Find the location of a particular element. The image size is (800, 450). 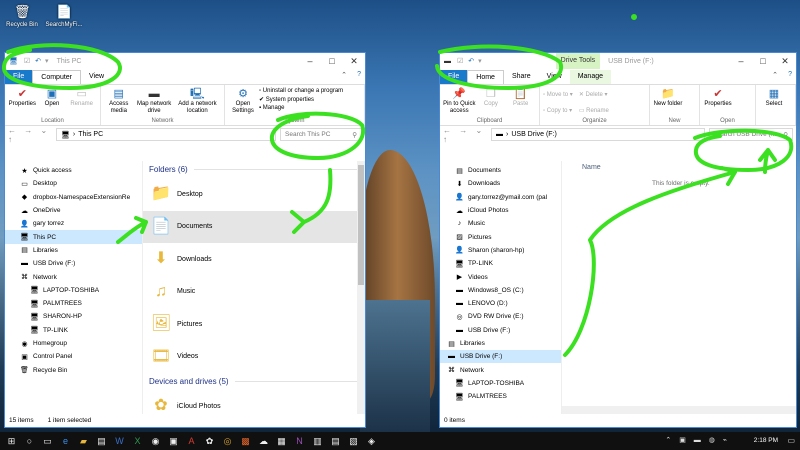

customize-dropdown-icon: ▾ is located at coordinates (47, 61).